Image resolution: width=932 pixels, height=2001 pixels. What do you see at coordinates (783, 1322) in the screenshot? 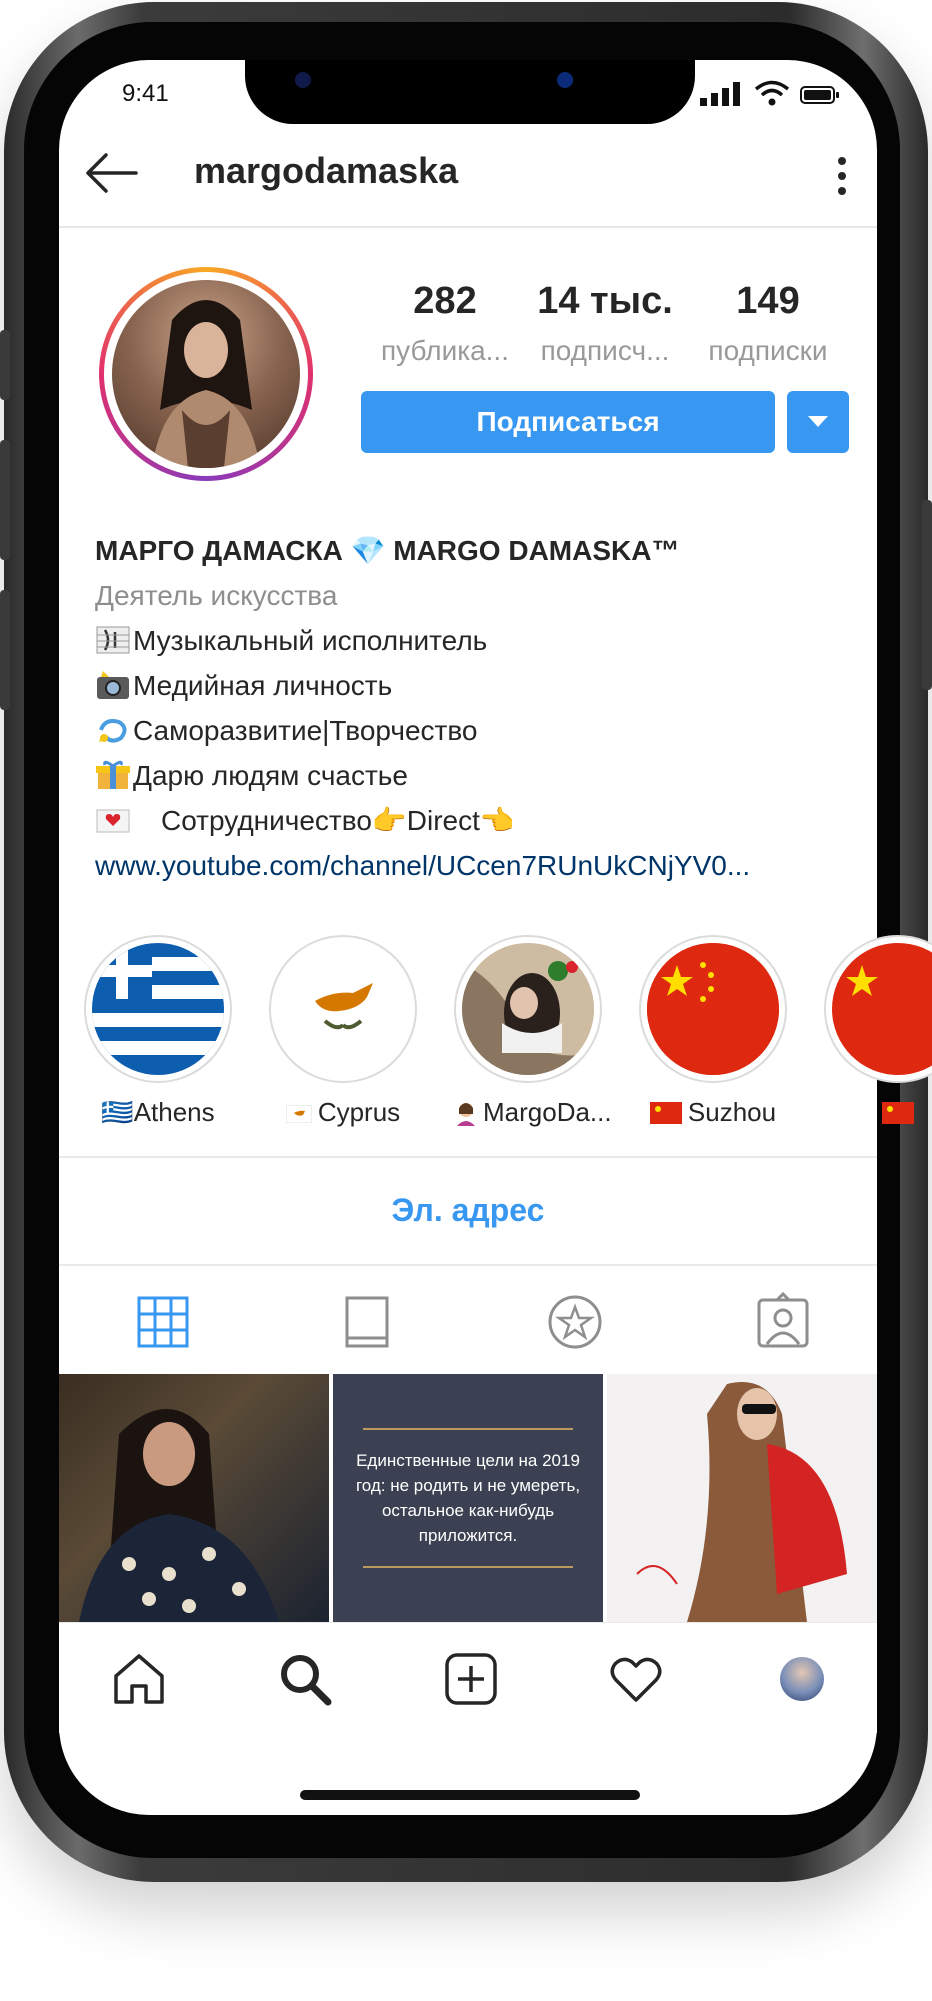
I see `tagged-user-icon` at bounding box center [783, 1322].